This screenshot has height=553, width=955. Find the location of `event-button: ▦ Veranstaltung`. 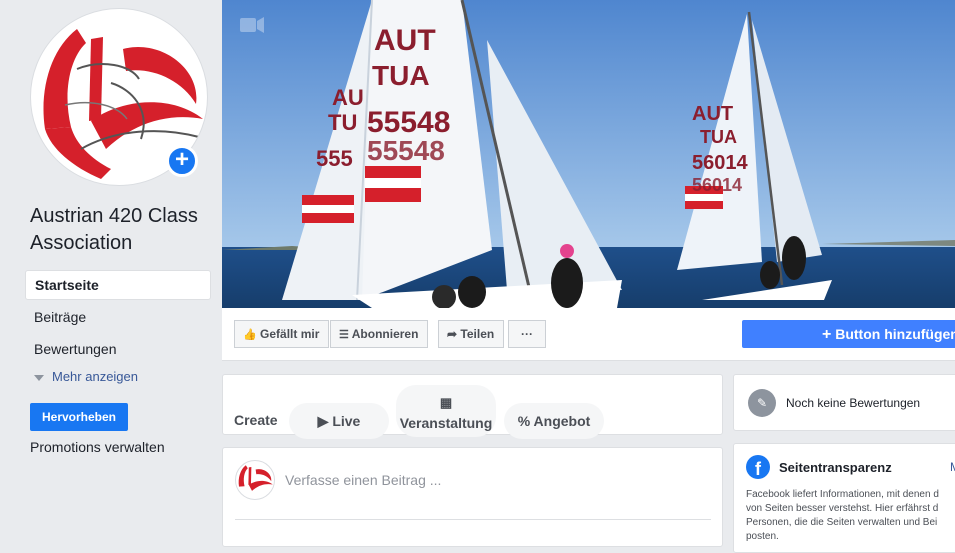

event-button: ▦ Veranstaltung is located at coordinates (446, 411).